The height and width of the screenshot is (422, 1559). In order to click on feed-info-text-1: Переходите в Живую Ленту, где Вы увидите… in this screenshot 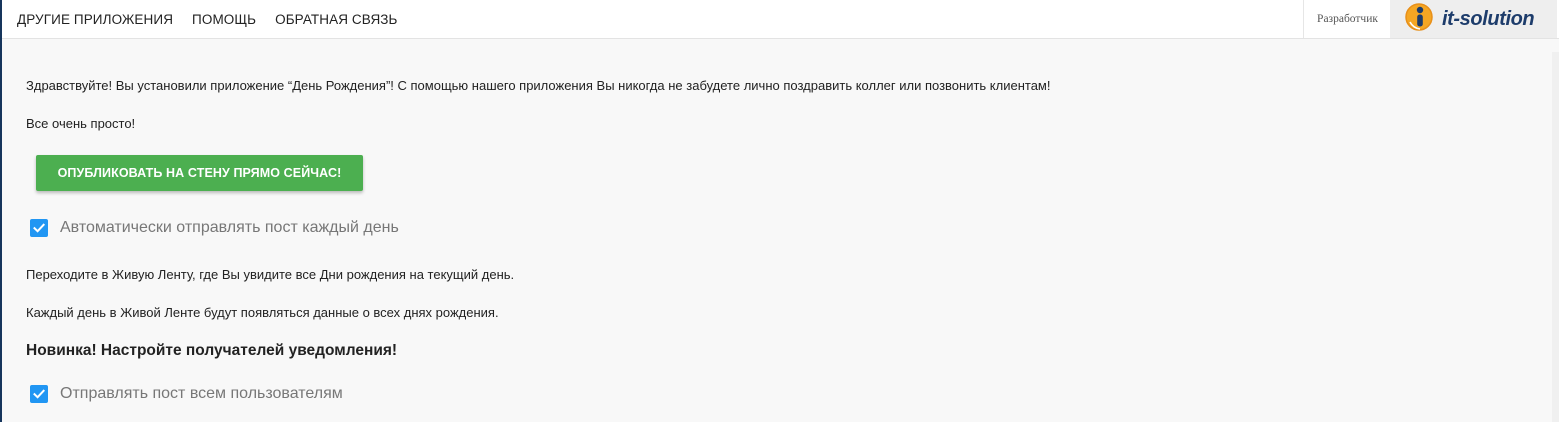, I will do `click(270, 274)`.